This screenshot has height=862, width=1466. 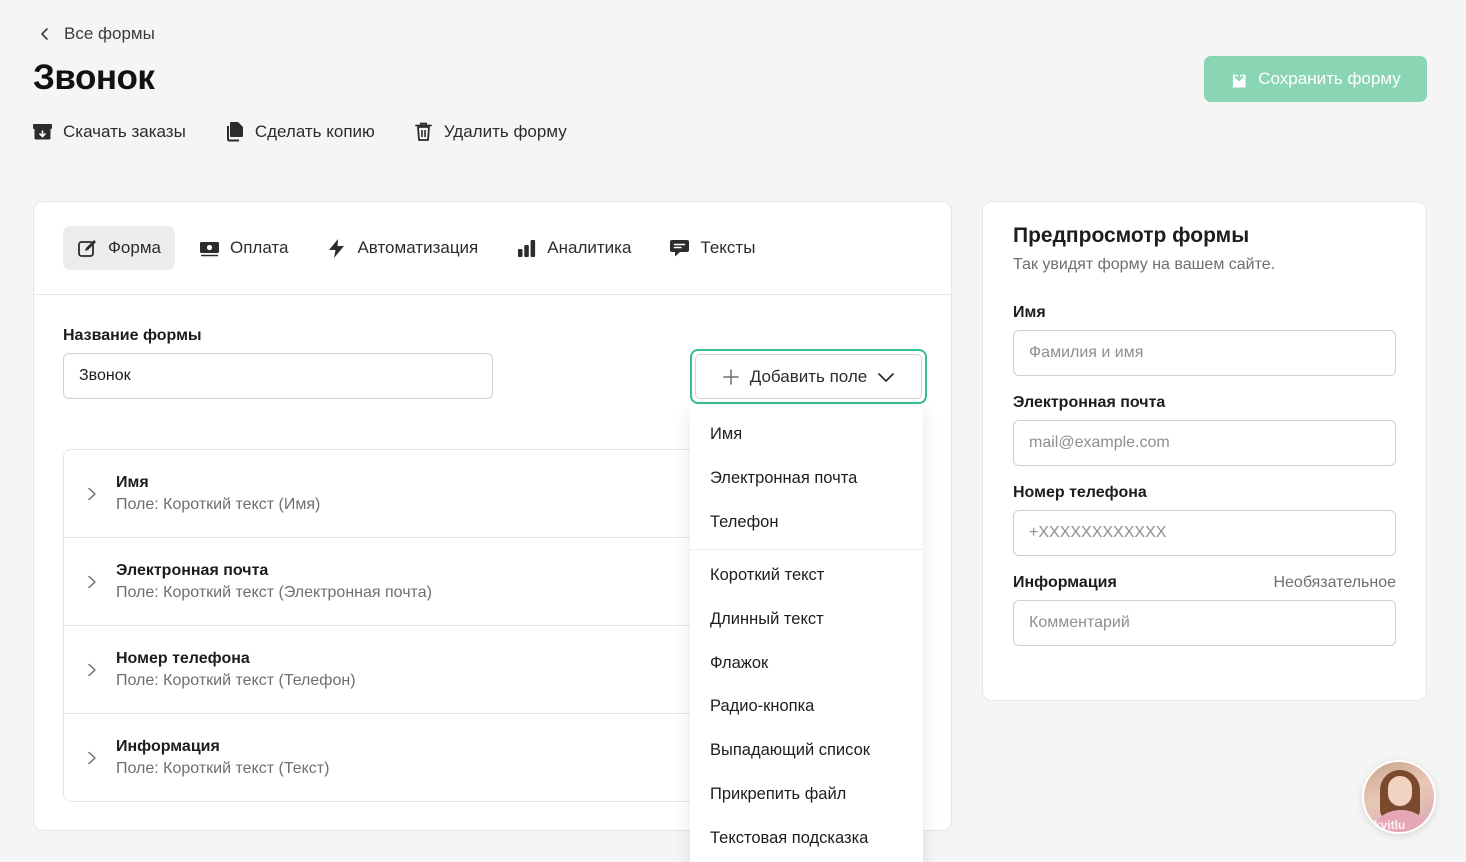 I want to click on plus-icon, so click(x=730, y=376).